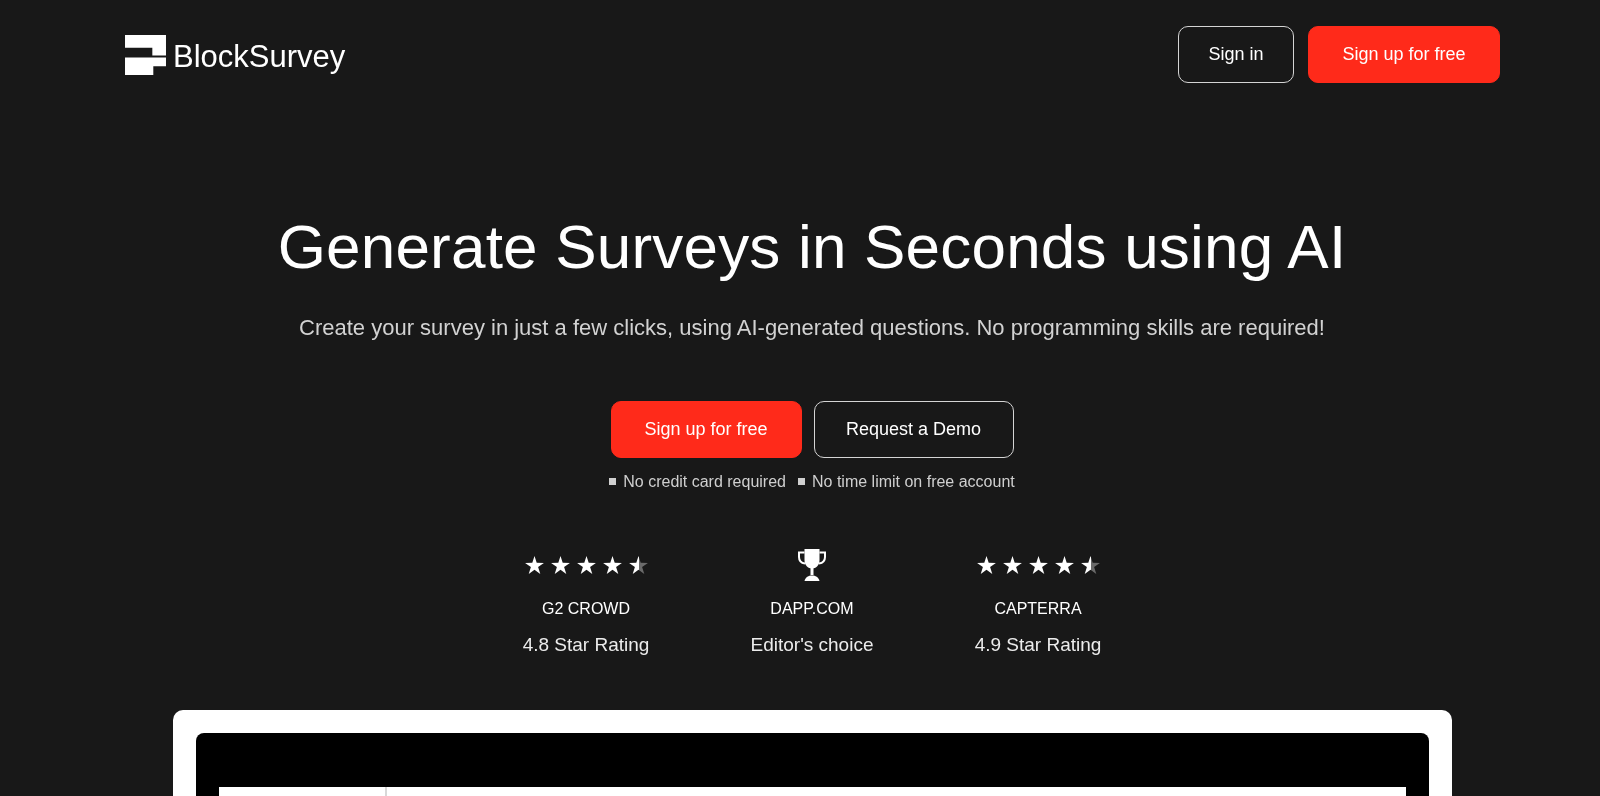  What do you see at coordinates (586, 645) in the screenshot?
I see `rating-text: 4.8 Star Rating` at bounding box center [586, 645].